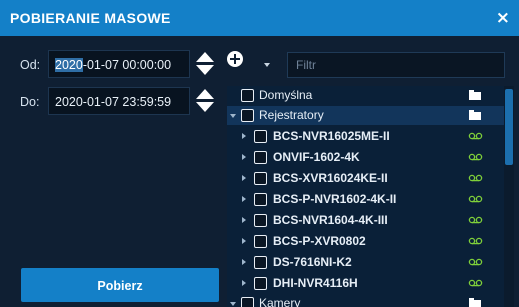 The image size is (519, 307). What do you see at coordinates (365, 157) in the screenshot?
I see `tree-device-row: ONVIF-1602-4K` at bounding box center [365, 157].